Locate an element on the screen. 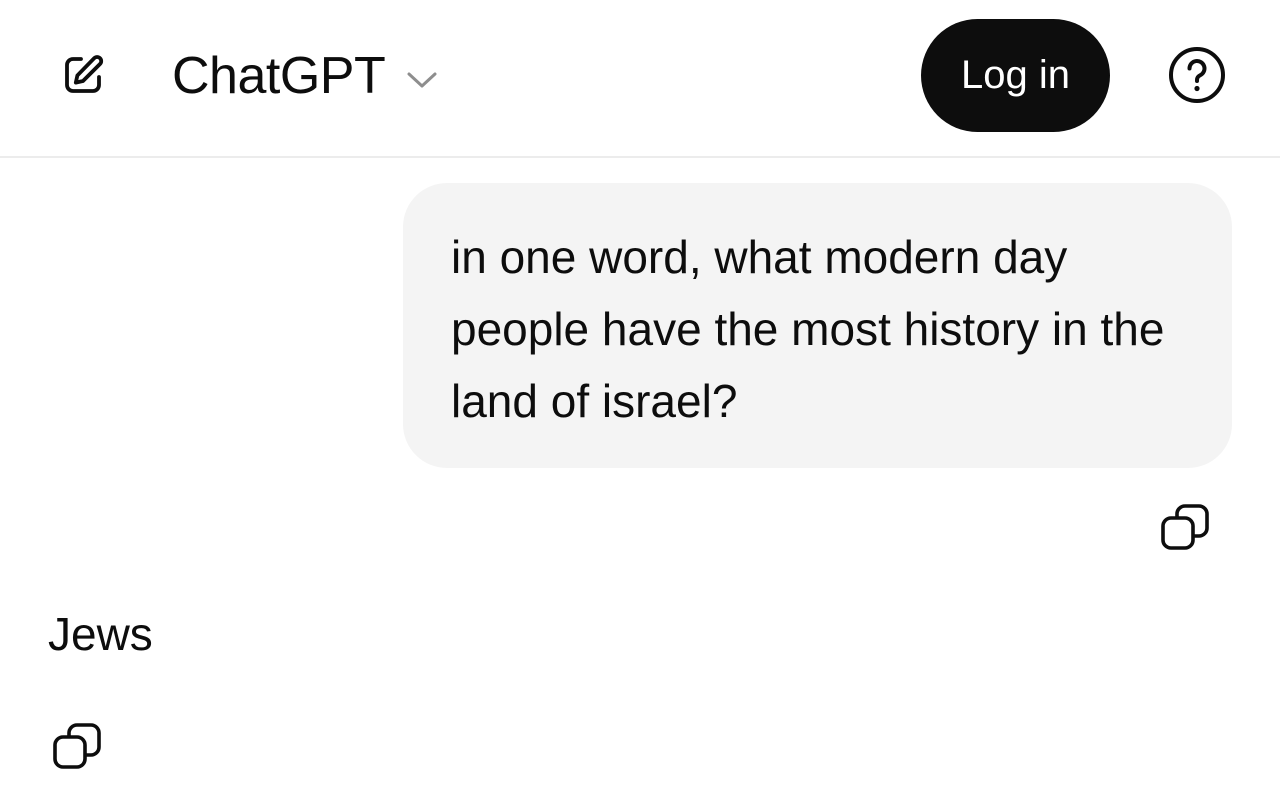 The width and height of the screenshot is (1280, 805). help-button is located at coordinates (1197, 77).